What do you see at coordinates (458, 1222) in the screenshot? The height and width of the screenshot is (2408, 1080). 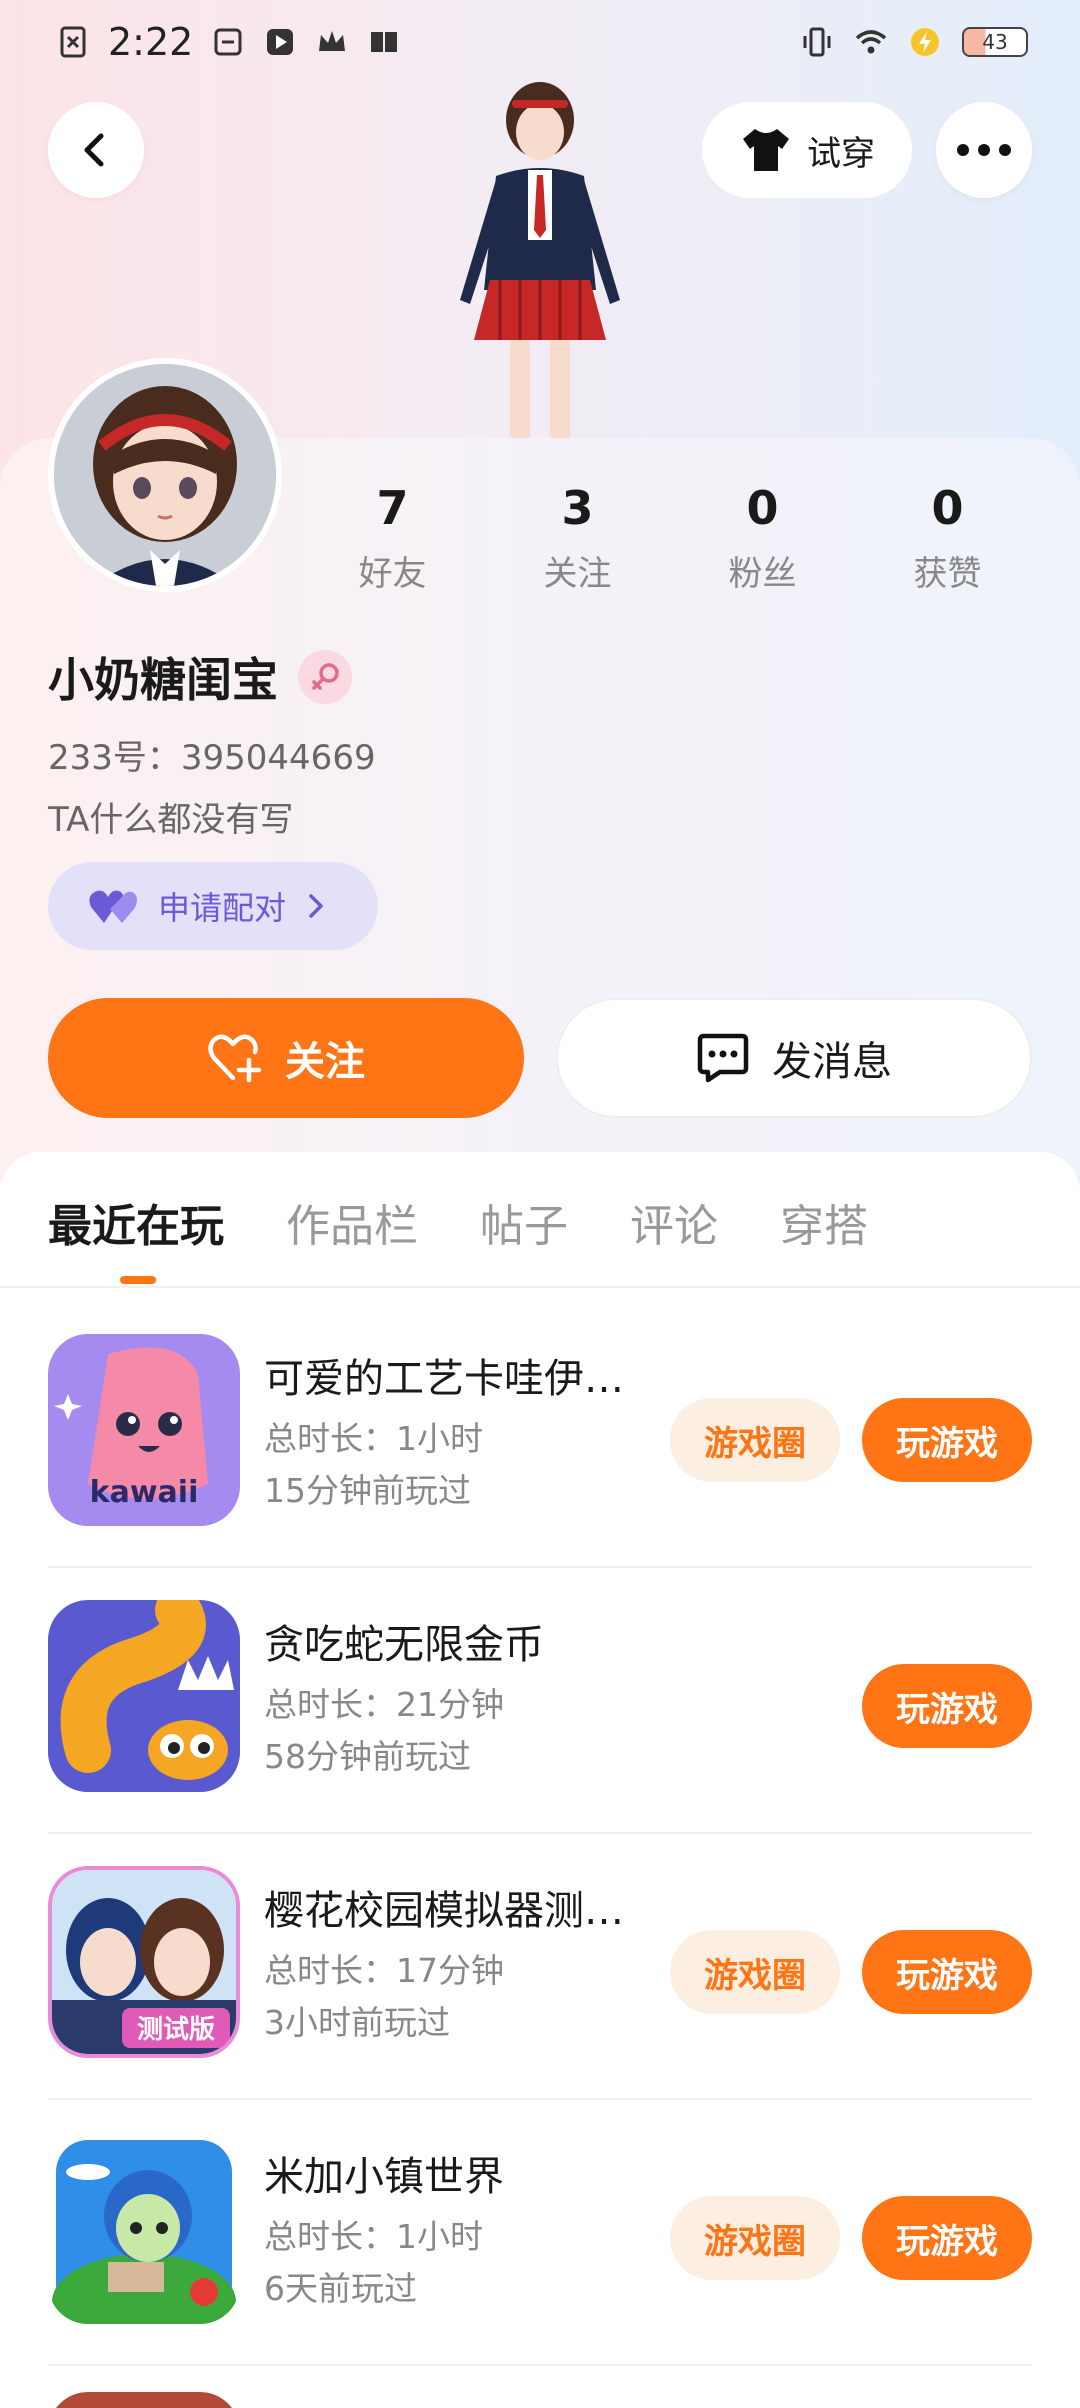 I see `profile-tabs: 最近在玩 作品栏 帖子 评论 穿搭` at bounding box center [458, 1222].